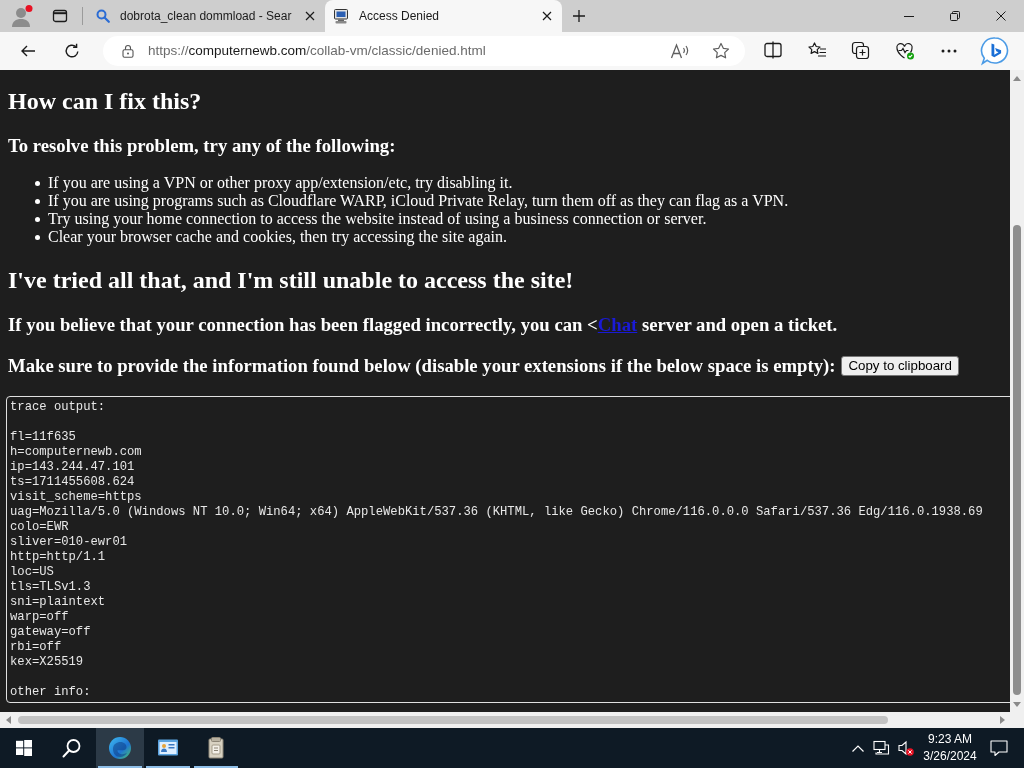 The image size is (1024, 768). Describe the element at coordinates (882, 748) in the screenshot. I see `network-icon` at that location.